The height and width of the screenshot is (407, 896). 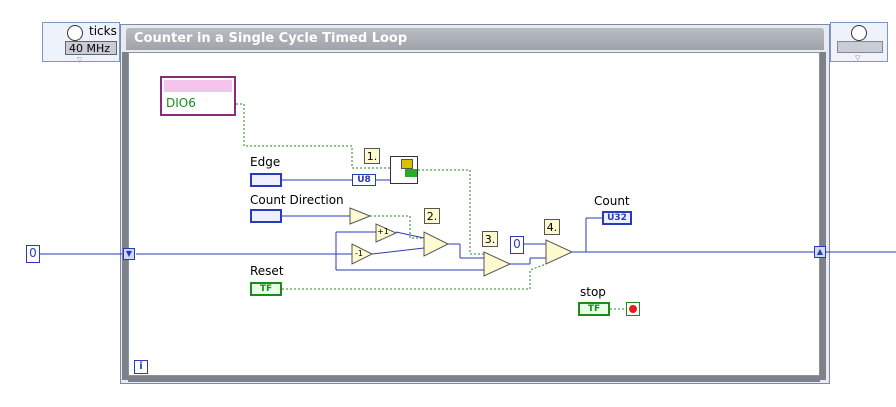 What do you see at coordinates (383, 231) in the screenshot?
I see `increment-label: +1` at bounding box center [383, 231].